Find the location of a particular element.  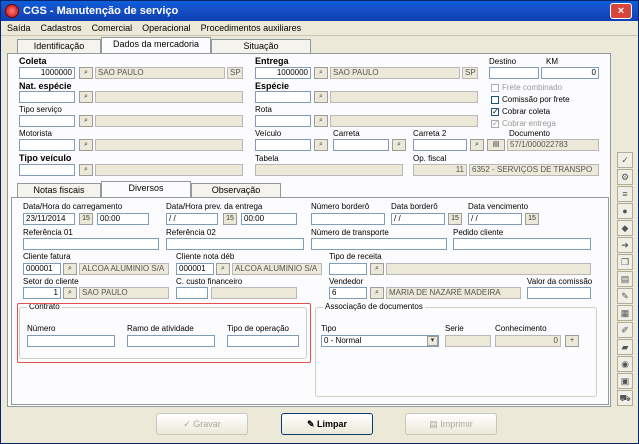

cliente-nota-code: 000001 is located at coordinates (195, 269).